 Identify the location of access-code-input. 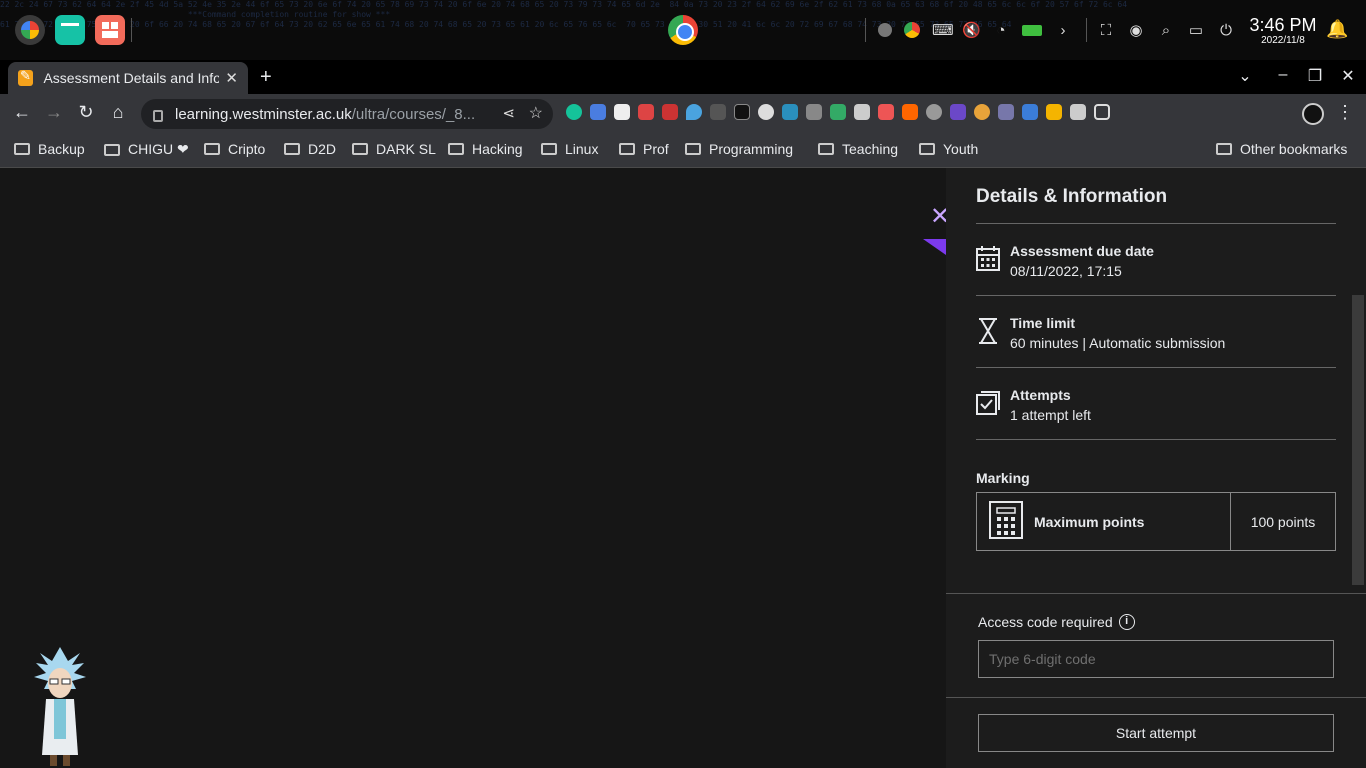
(1156, 659).